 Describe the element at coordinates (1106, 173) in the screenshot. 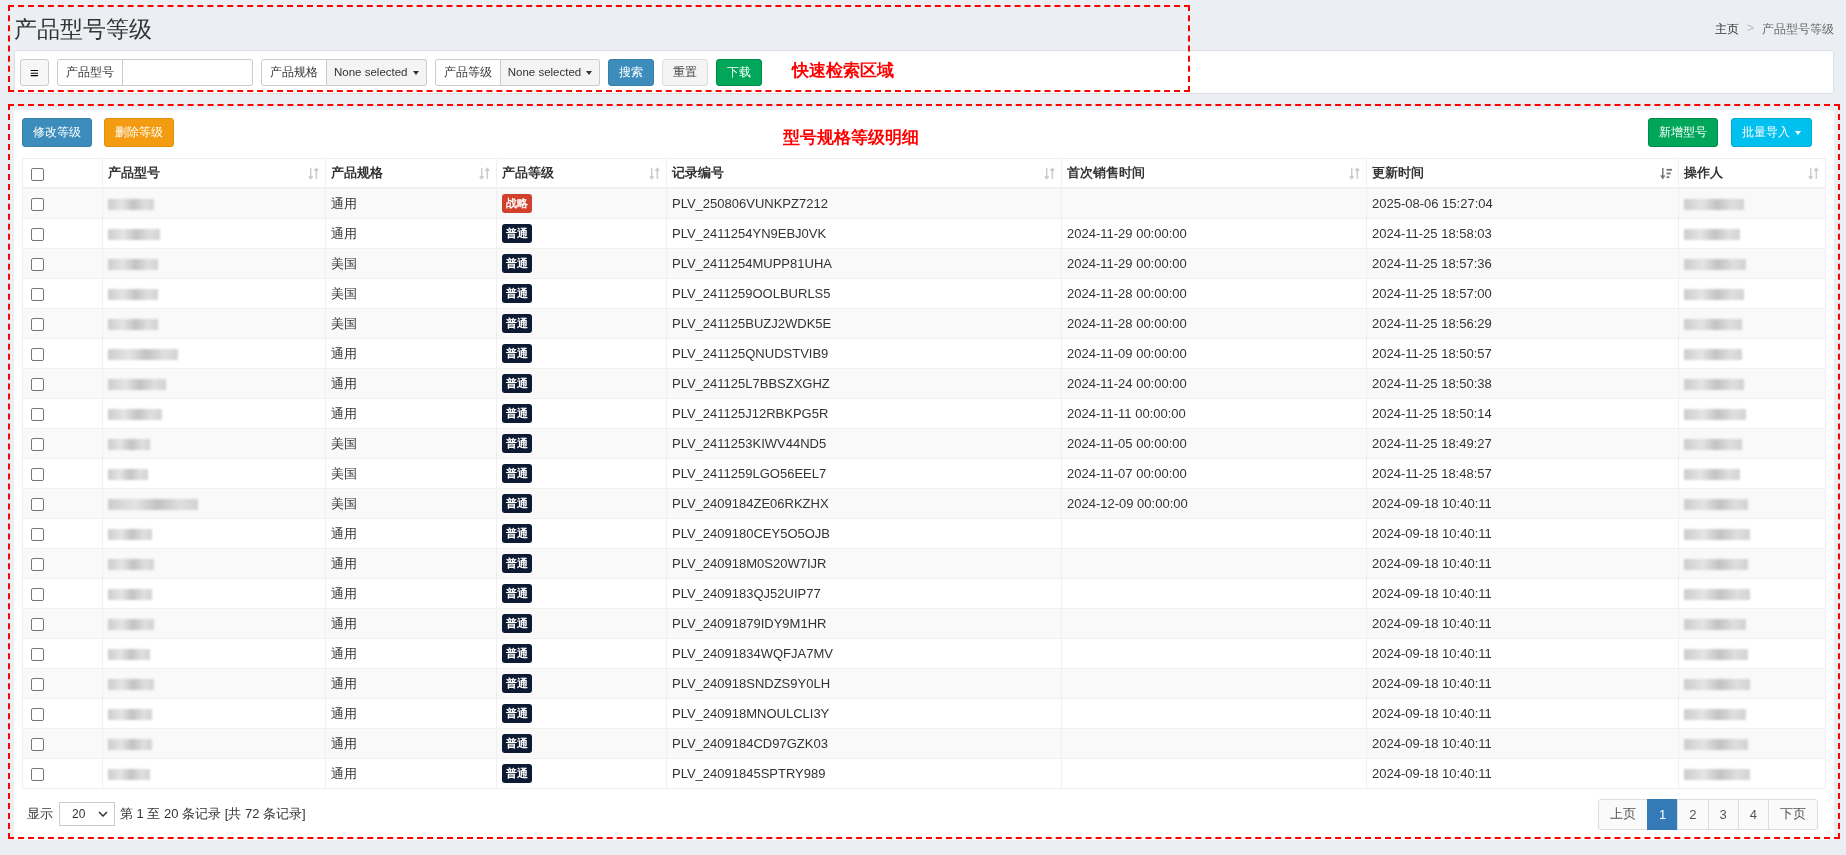

I see `column-header: 首次销售时间` at that location.